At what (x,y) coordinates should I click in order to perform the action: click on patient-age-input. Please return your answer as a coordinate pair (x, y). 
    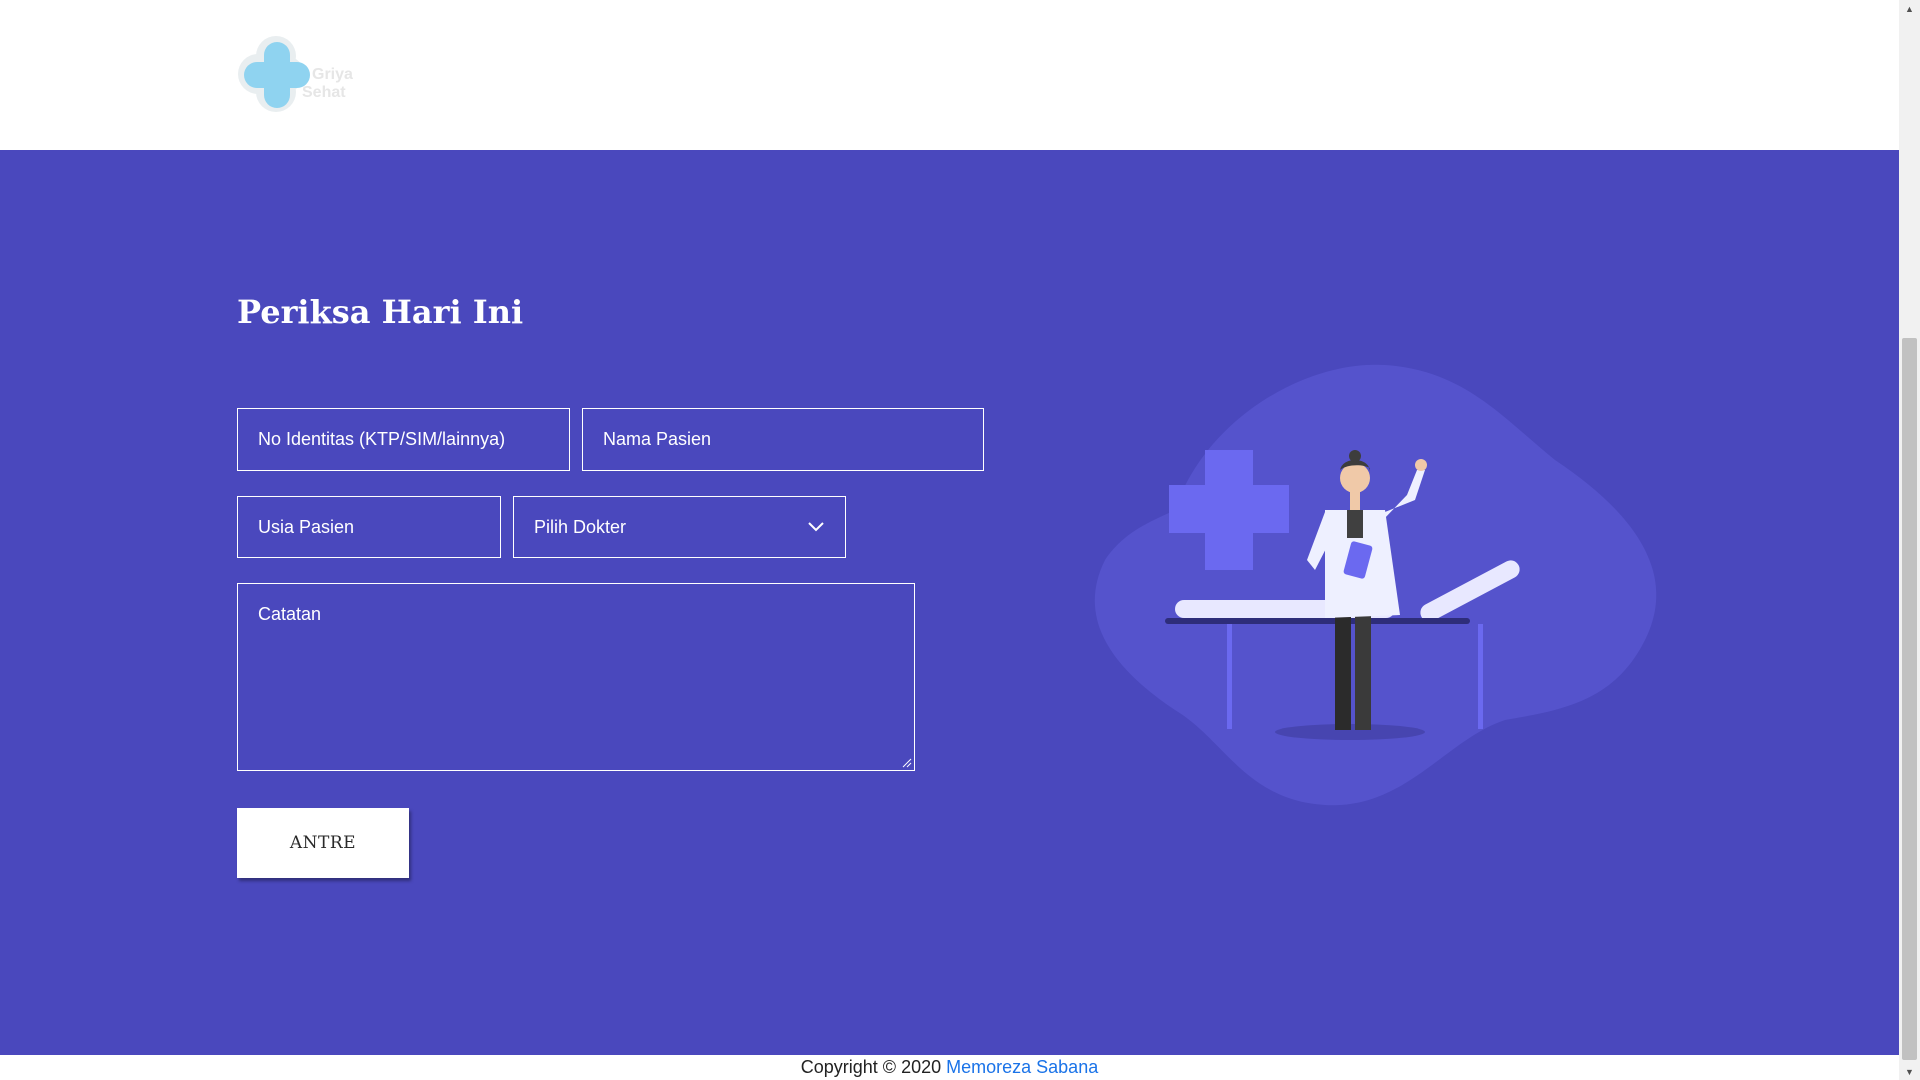
    Looking at the image, I should click on (369, 527).